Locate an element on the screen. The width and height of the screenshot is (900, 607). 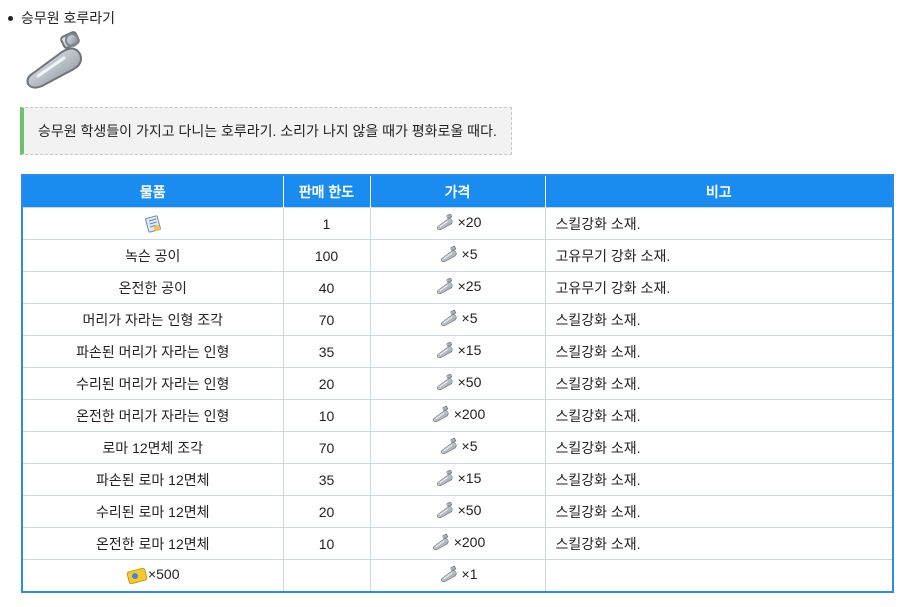
item-cell: 온전한 공이 is located at coordinates (153, 287).